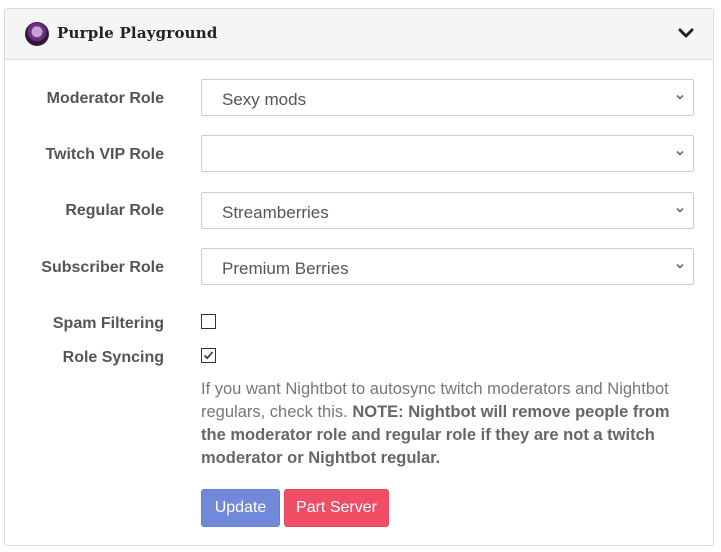 This screenshot has width=721, height=552. I want to click on subscriber-role-select: Premium Berries, so click(447, 266).